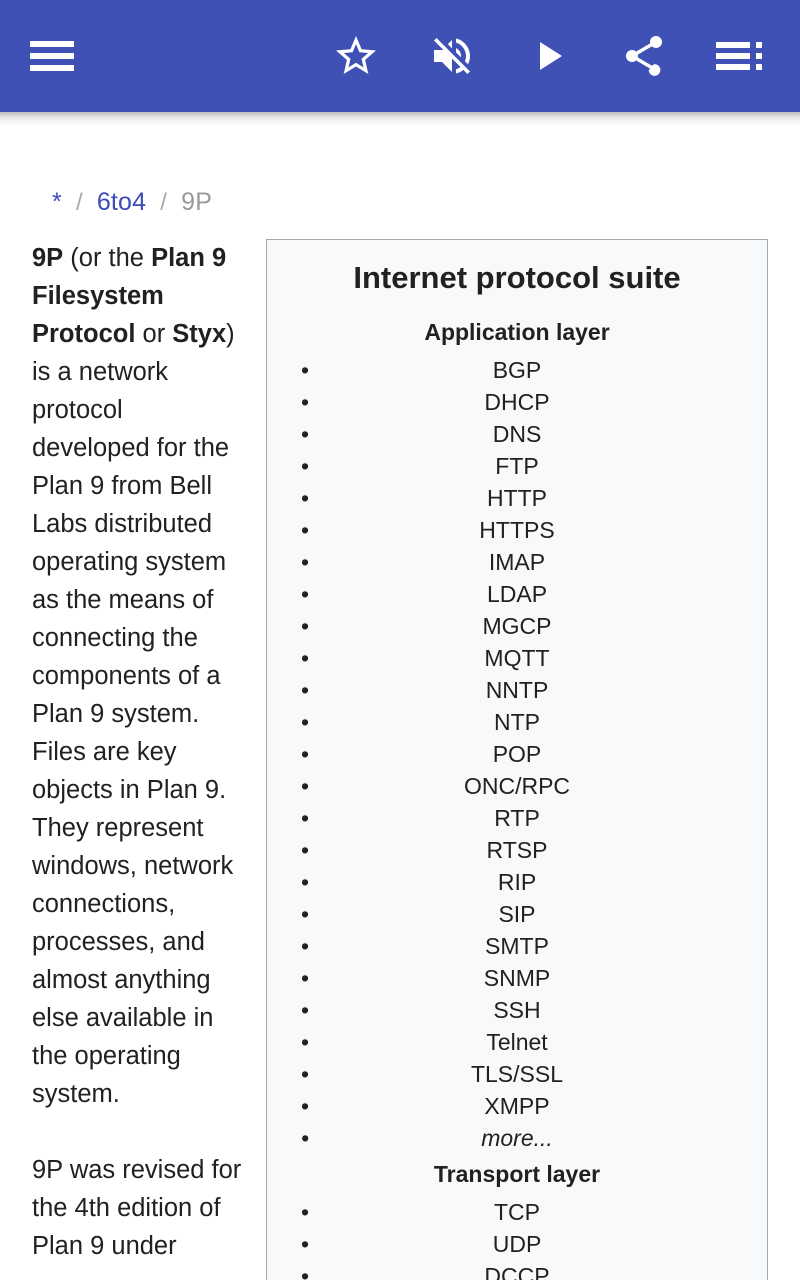 The width and height of the screenshot is (800, 1280). Describe the element at coordinates (517, 1174) in the screenshot. I see `infobox-section-heading: Transport layer` at that location.